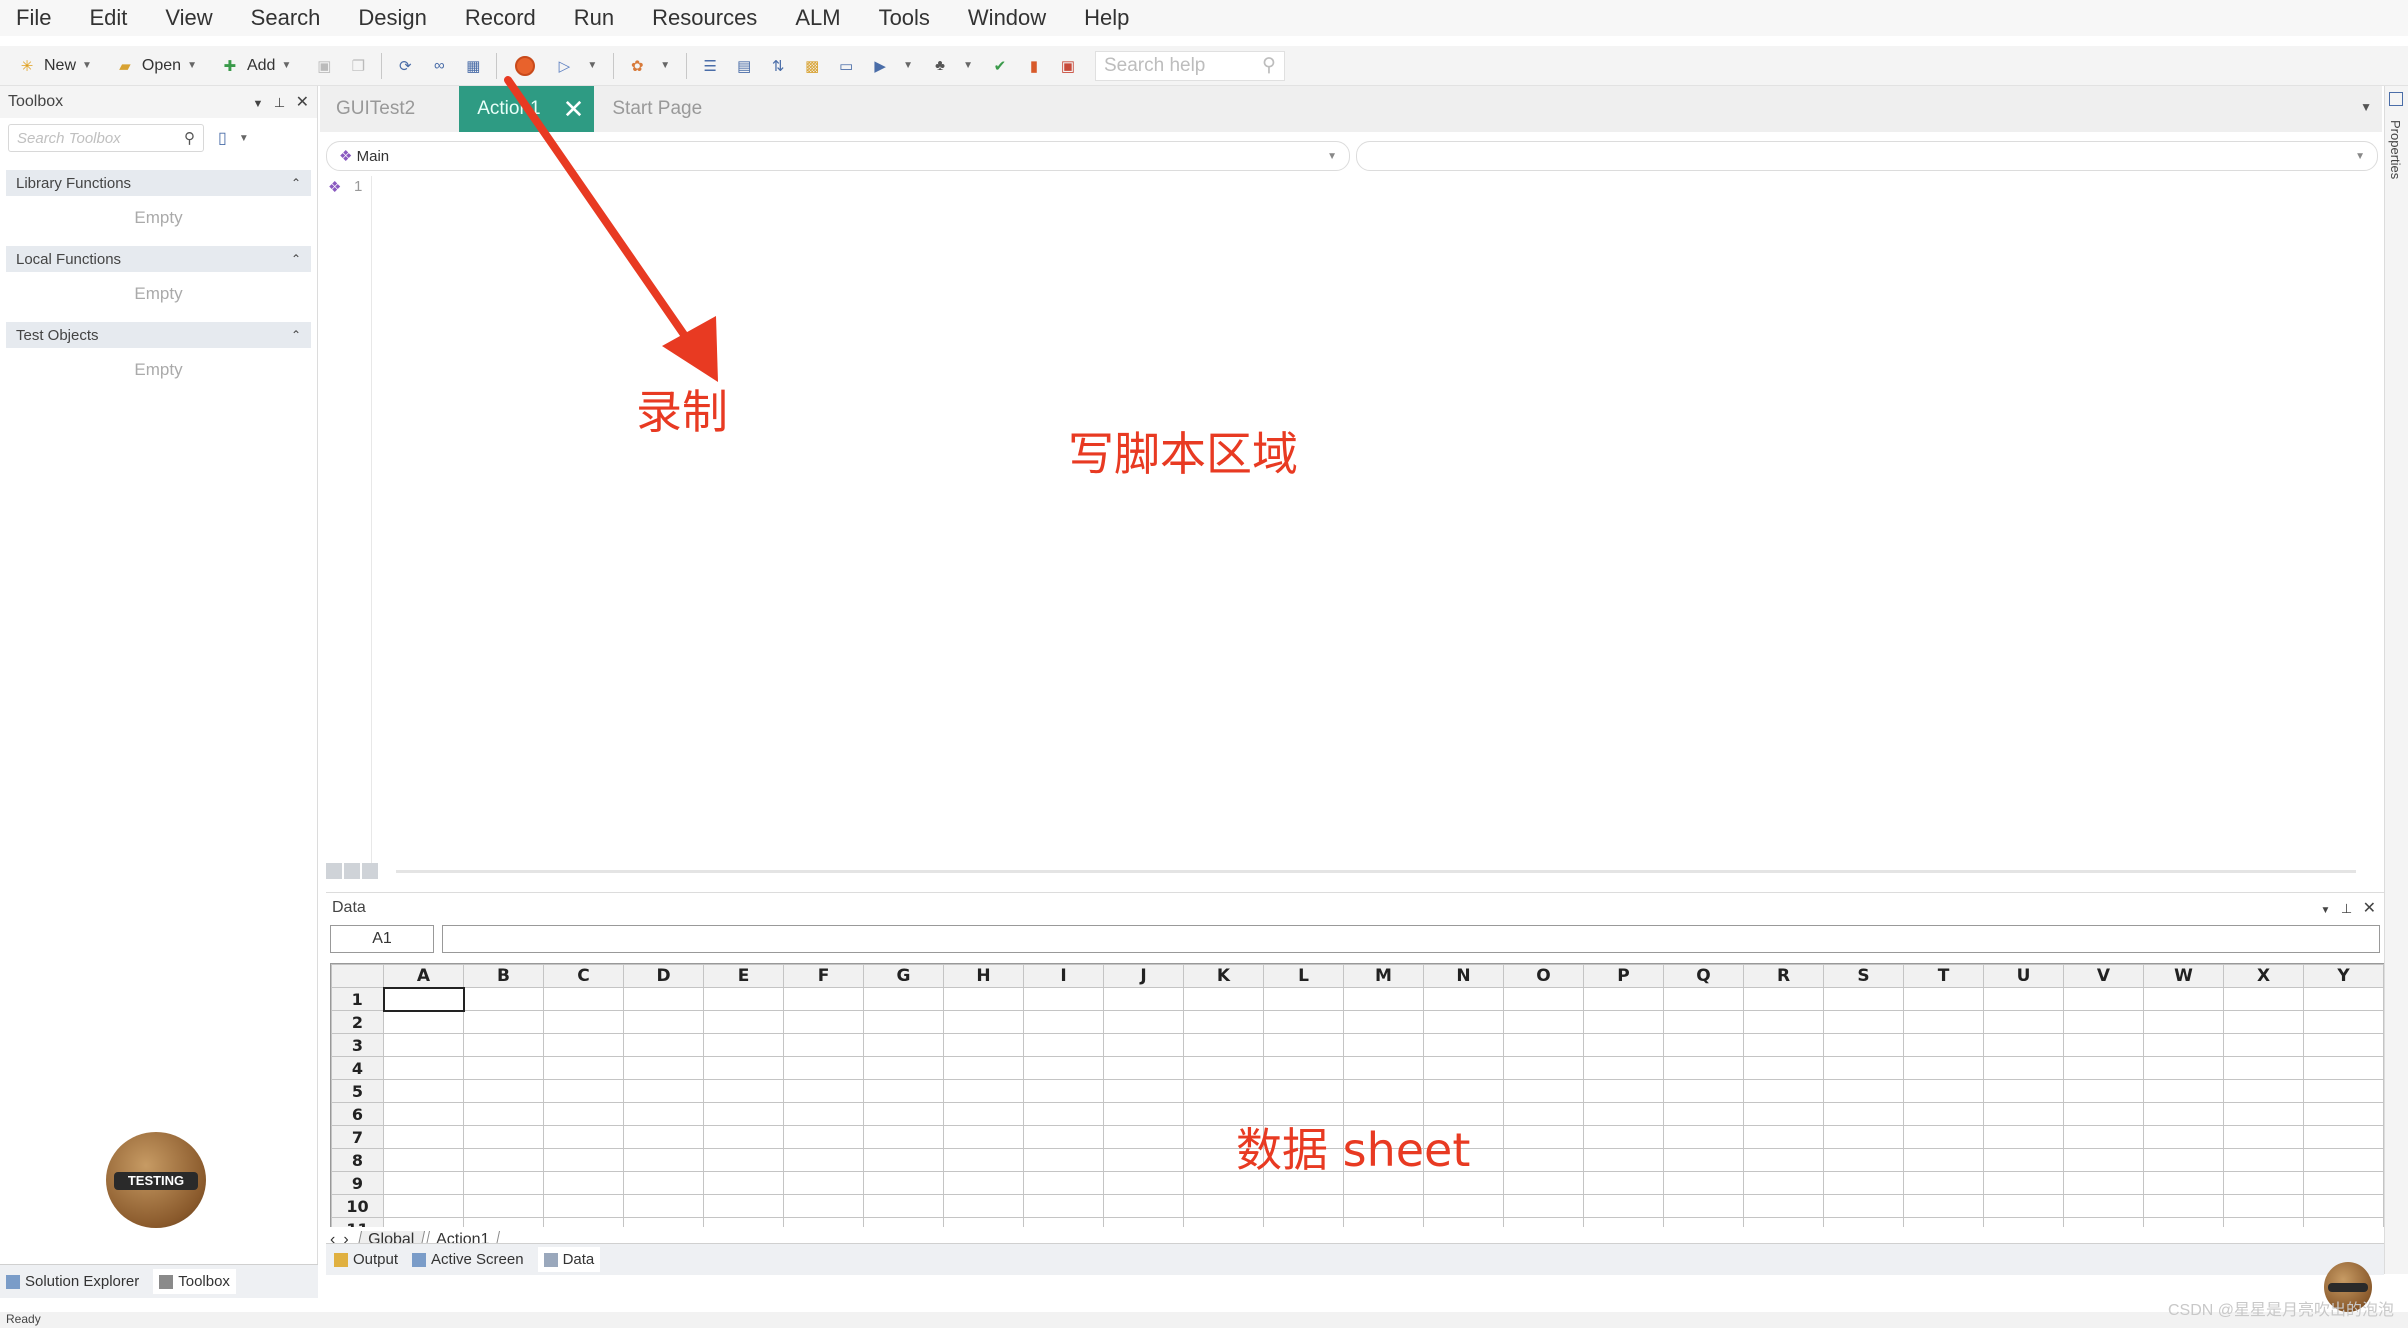  What do you see at coordinates (389, 109) in the screenshot?
I see `tab-guitest2: GUITest2` at bounding box center [389, 109].